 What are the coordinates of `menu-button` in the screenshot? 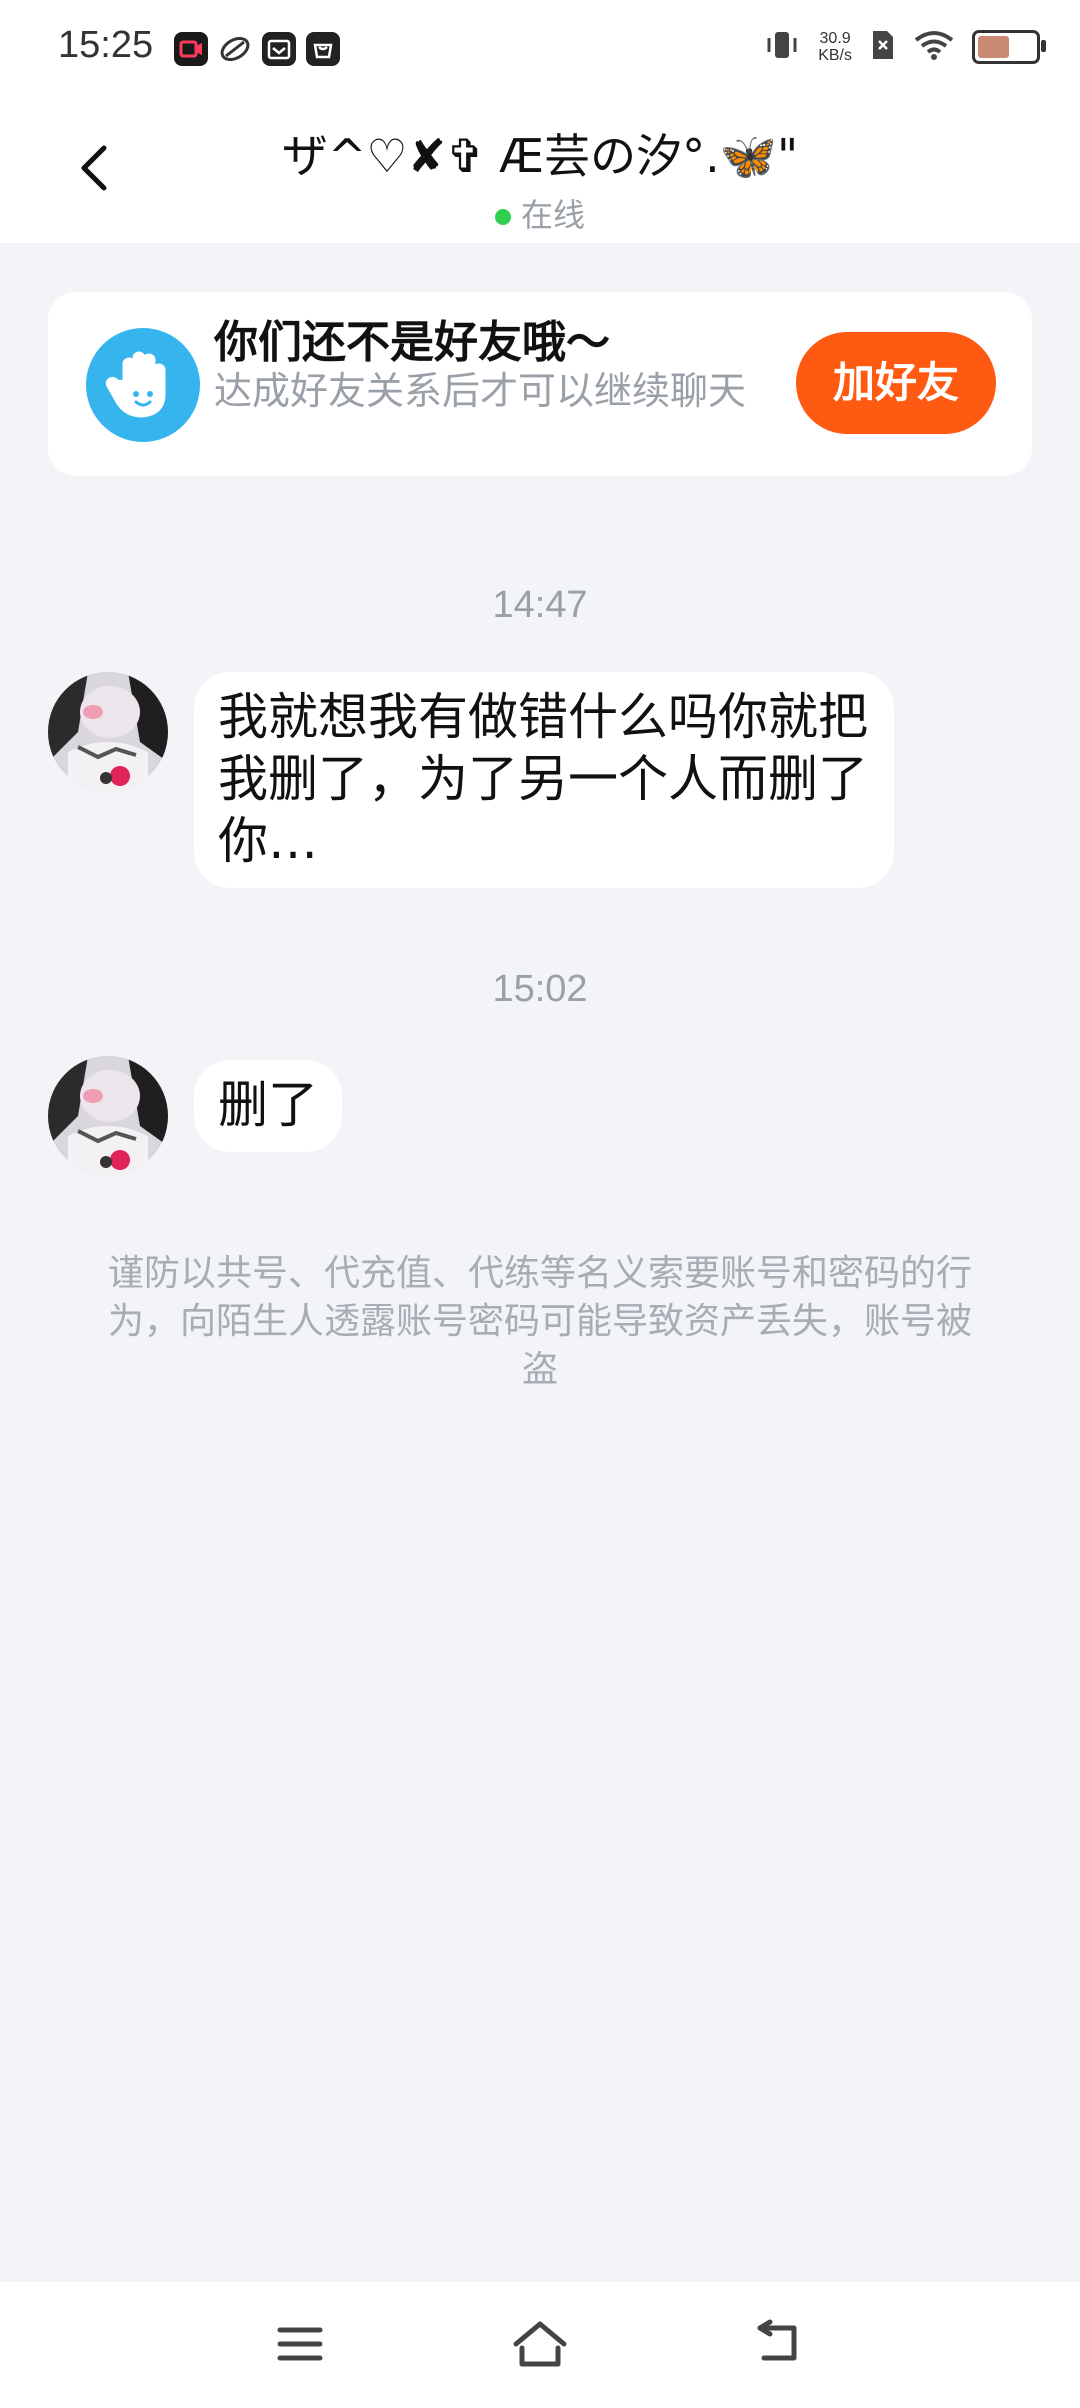 It's located at (300, 2344).